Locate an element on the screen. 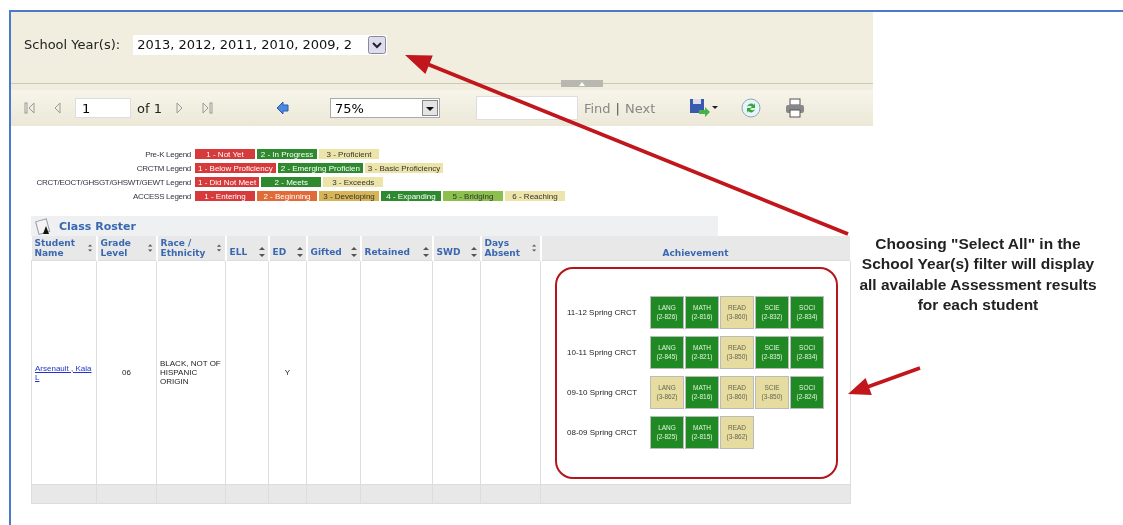  legend-label: CRCT/EOCT/GHSGT/GHSWT/GEWT Legend is located at coordinates (113, 182).